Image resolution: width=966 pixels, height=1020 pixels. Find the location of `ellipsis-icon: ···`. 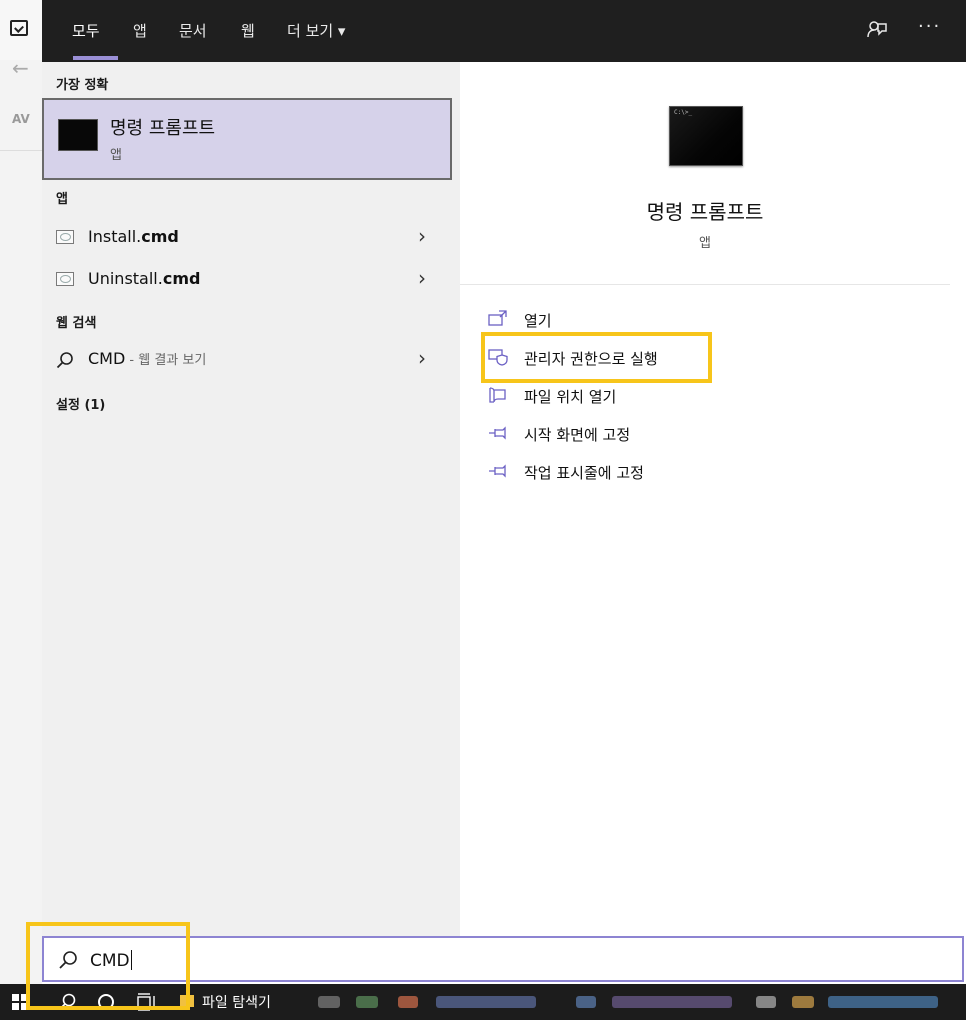

ellipsis-icon: ··· is located at coordinates (929, 26).